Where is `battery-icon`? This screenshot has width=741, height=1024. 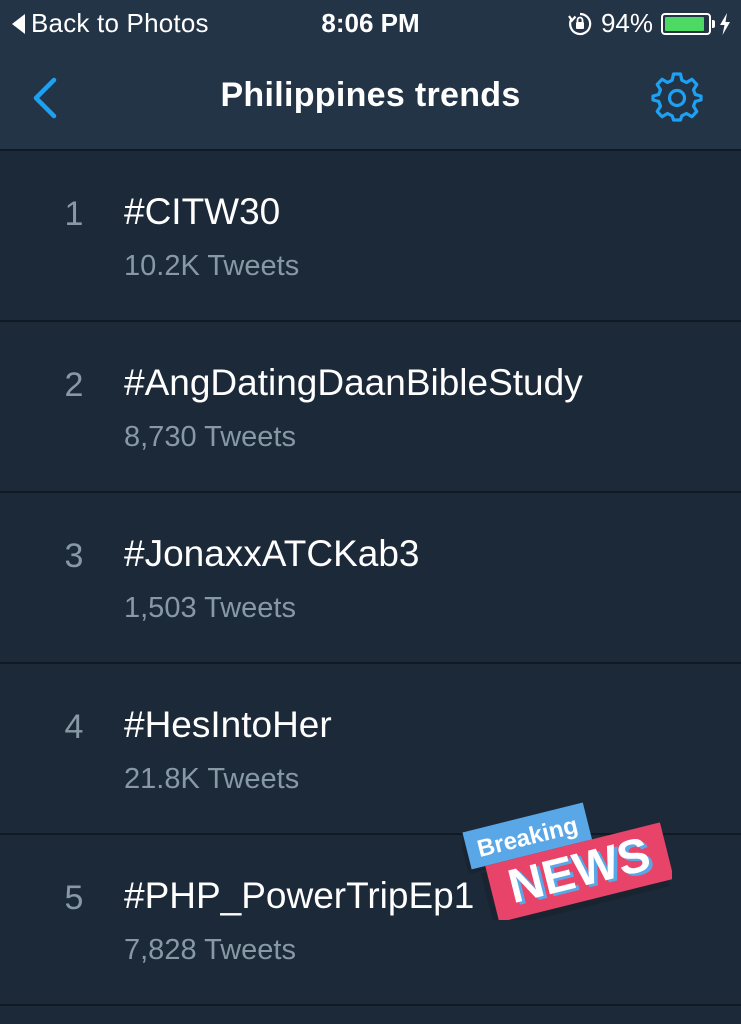
battery-icon is located at coordinates (688, 23).